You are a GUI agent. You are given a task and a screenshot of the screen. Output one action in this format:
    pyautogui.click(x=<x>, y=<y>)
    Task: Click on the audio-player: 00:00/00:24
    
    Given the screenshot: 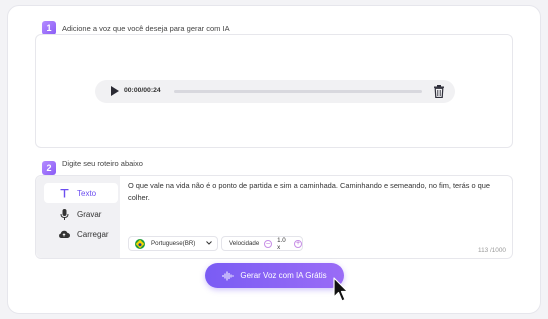 What is the action you would take?
    pyautogui.click(x=275, y=91)
    